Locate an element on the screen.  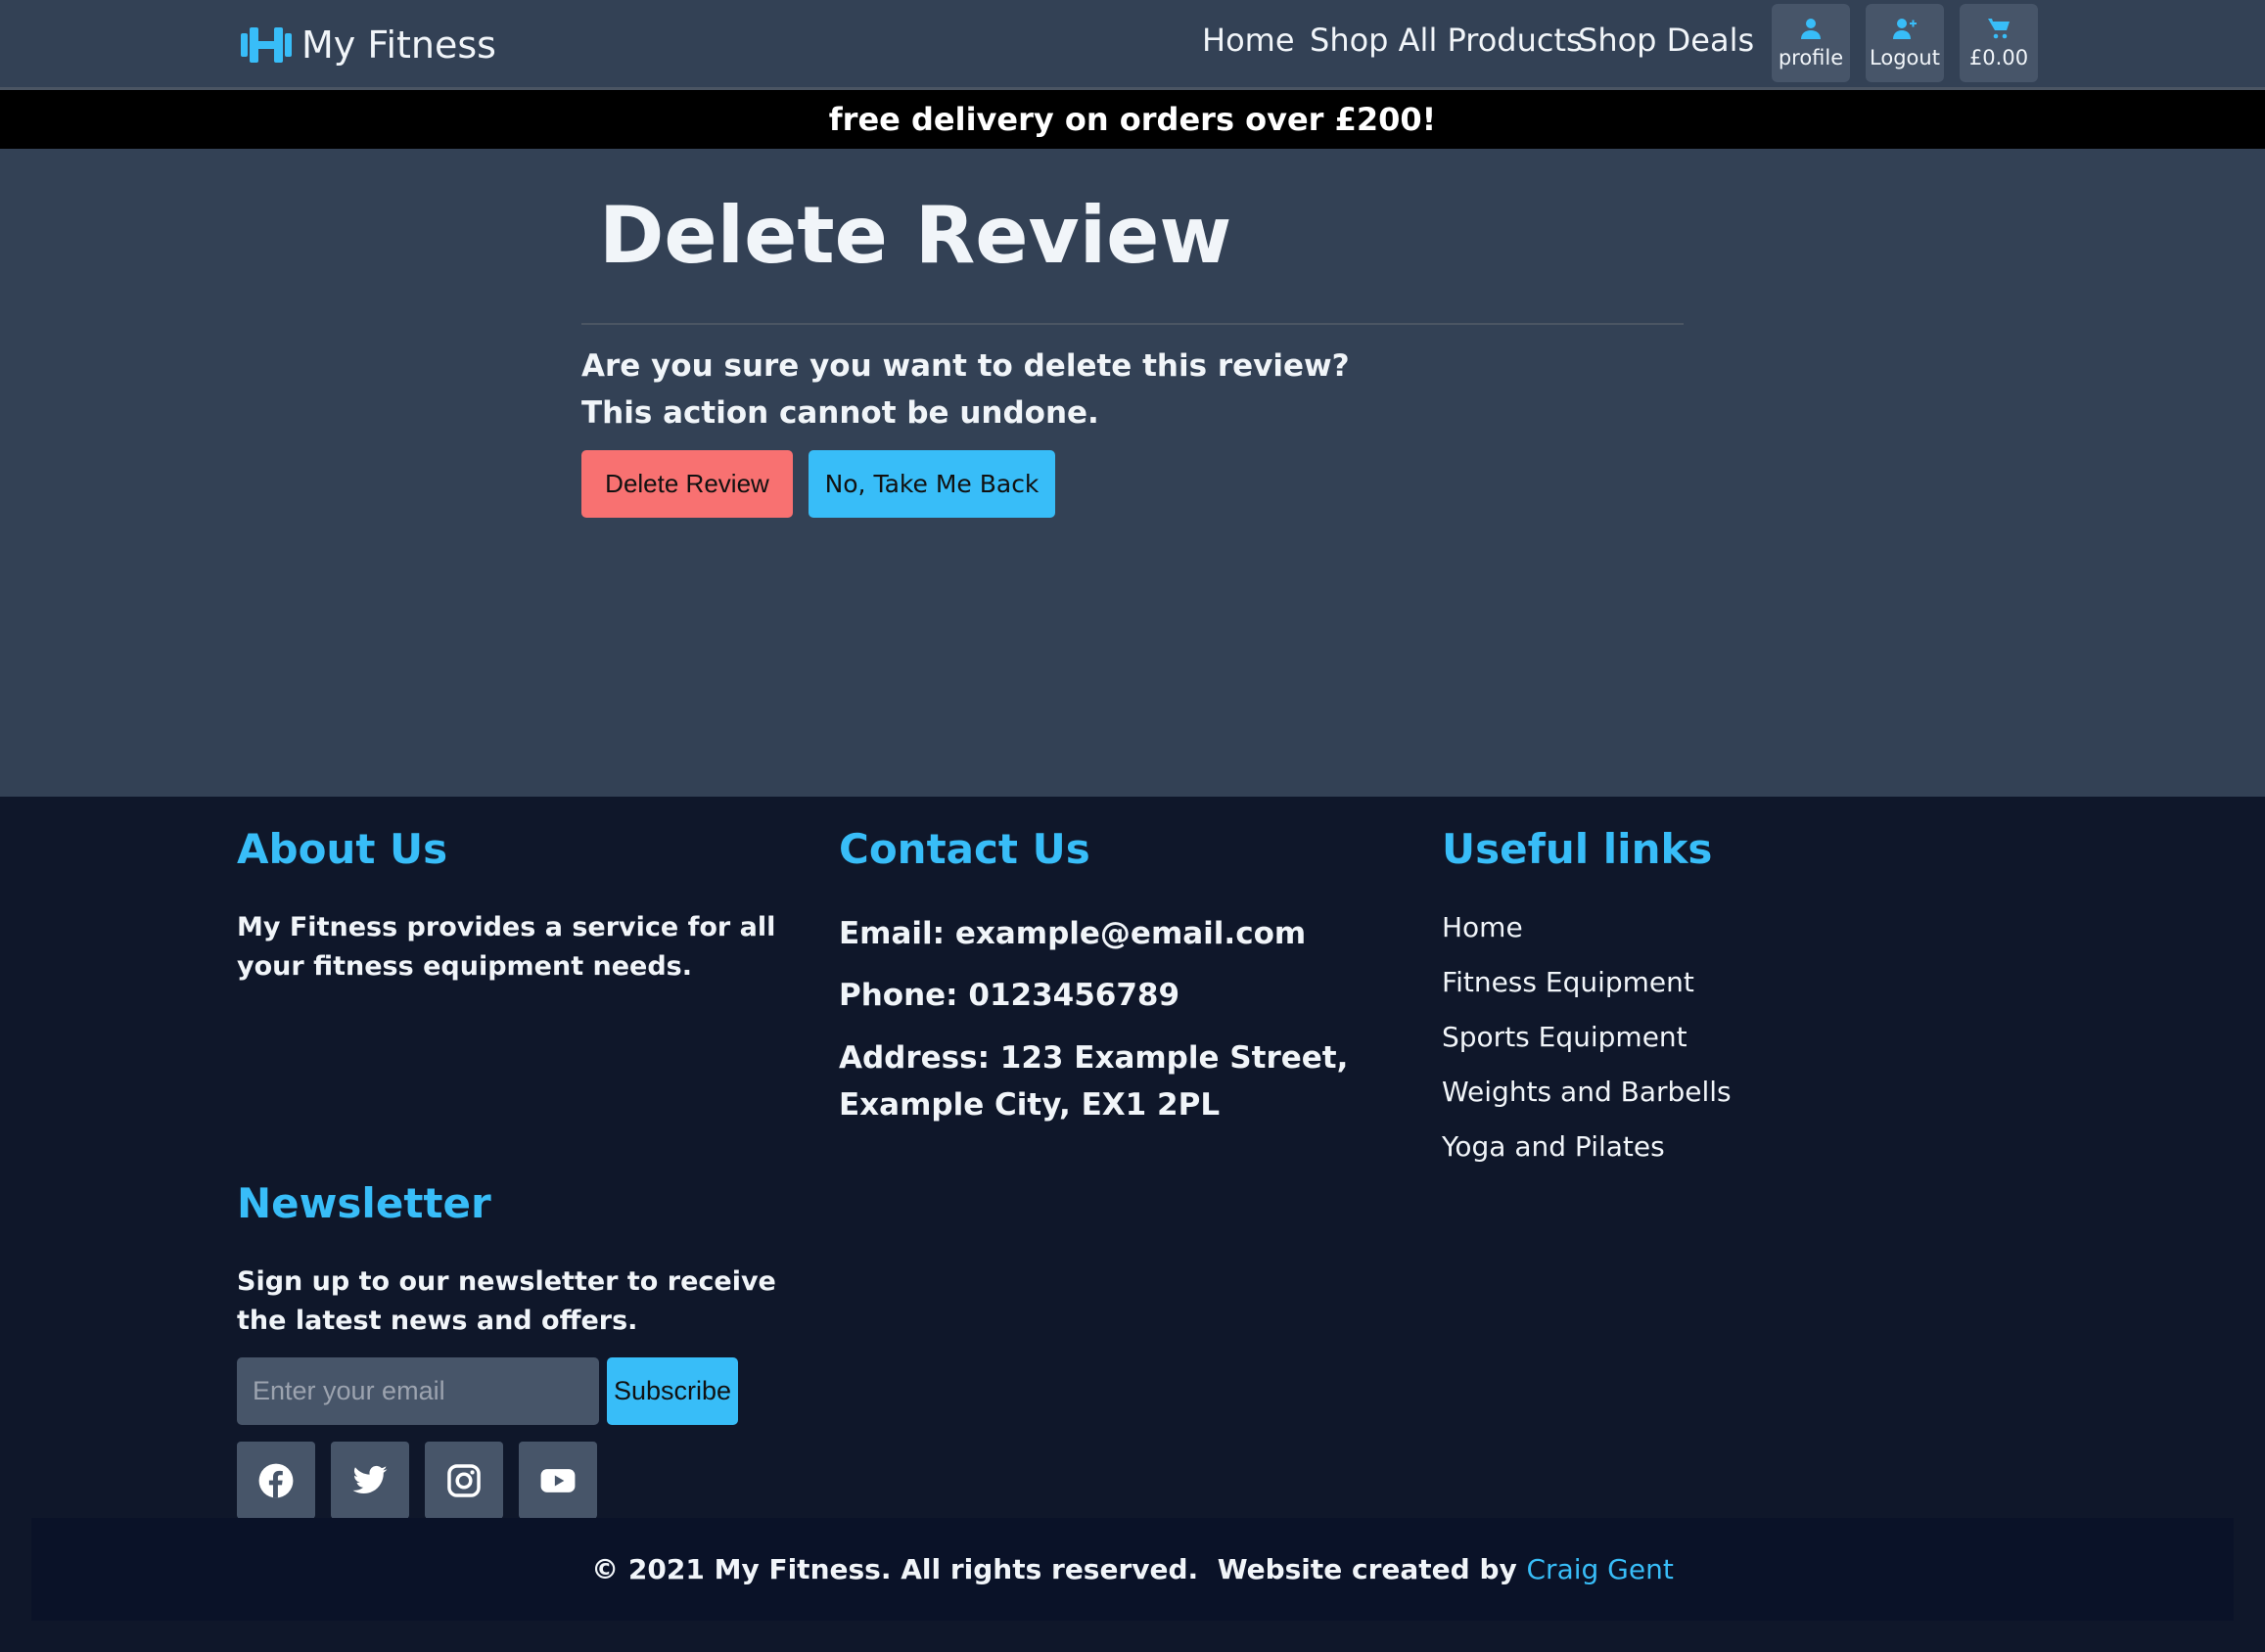
logout-label: Logout is located at coordinates (1905, 57).